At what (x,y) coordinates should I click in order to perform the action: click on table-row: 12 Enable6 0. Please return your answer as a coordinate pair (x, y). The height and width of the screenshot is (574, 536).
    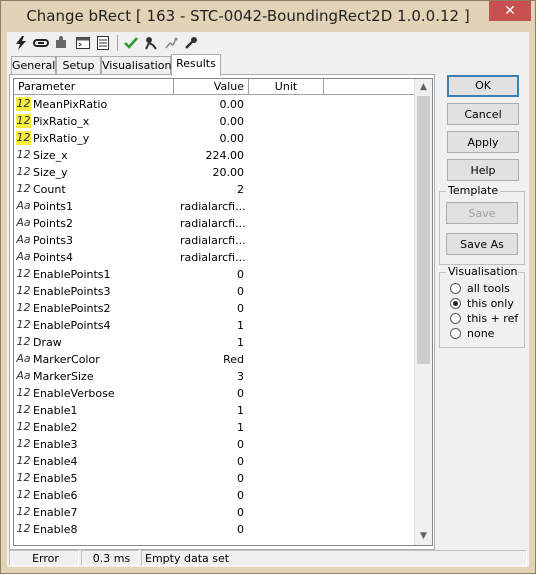
    Looking at the image, I should click on (214, 495).